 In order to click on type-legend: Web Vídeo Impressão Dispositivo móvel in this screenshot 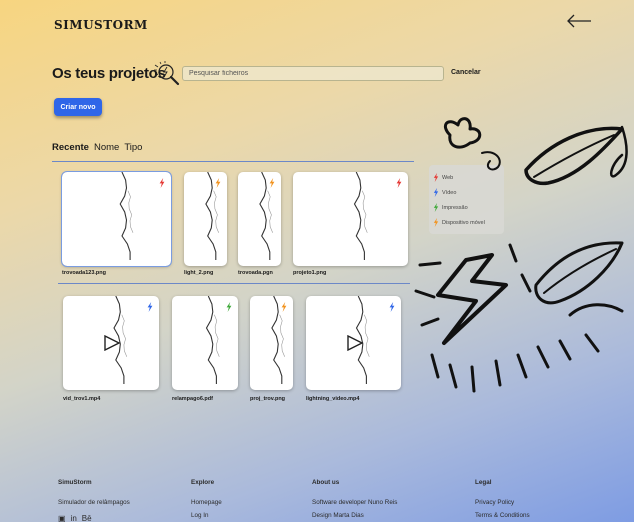, I will do `click(466, 199)`.